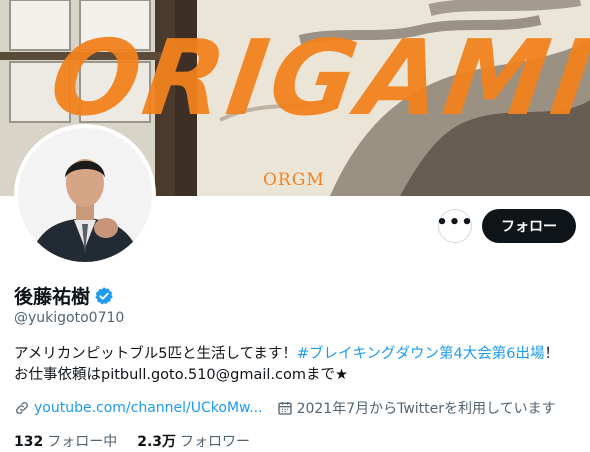 Image resolution: width=590 pixels, height=452 pixels. What do you see at coordinates (22, 408) in the screenshot?
I see `link-icon` at bounding box center [22, 408].